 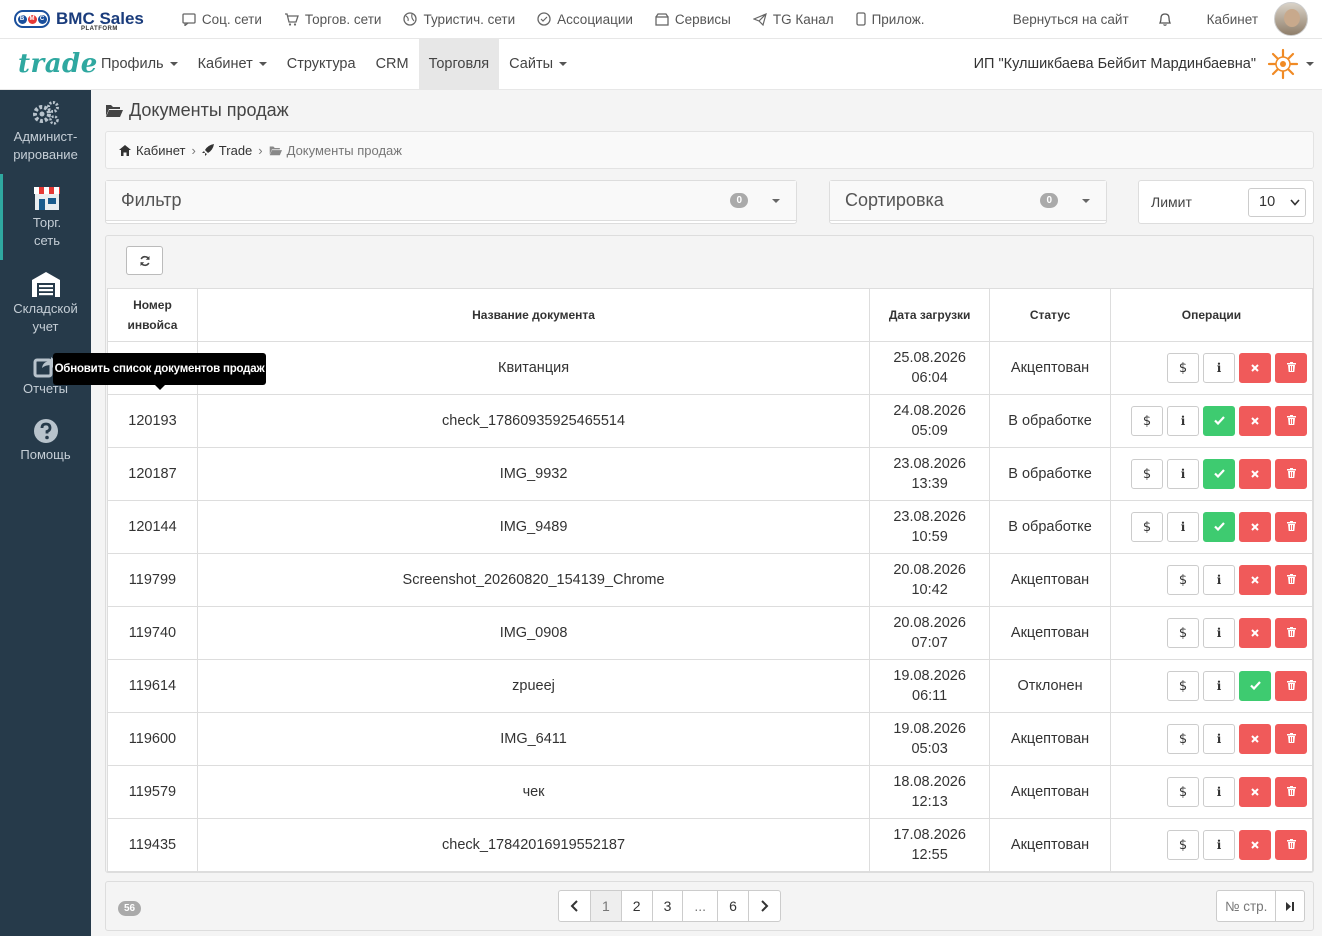 I want to click on refresh-button, so click(x=144, y=260).